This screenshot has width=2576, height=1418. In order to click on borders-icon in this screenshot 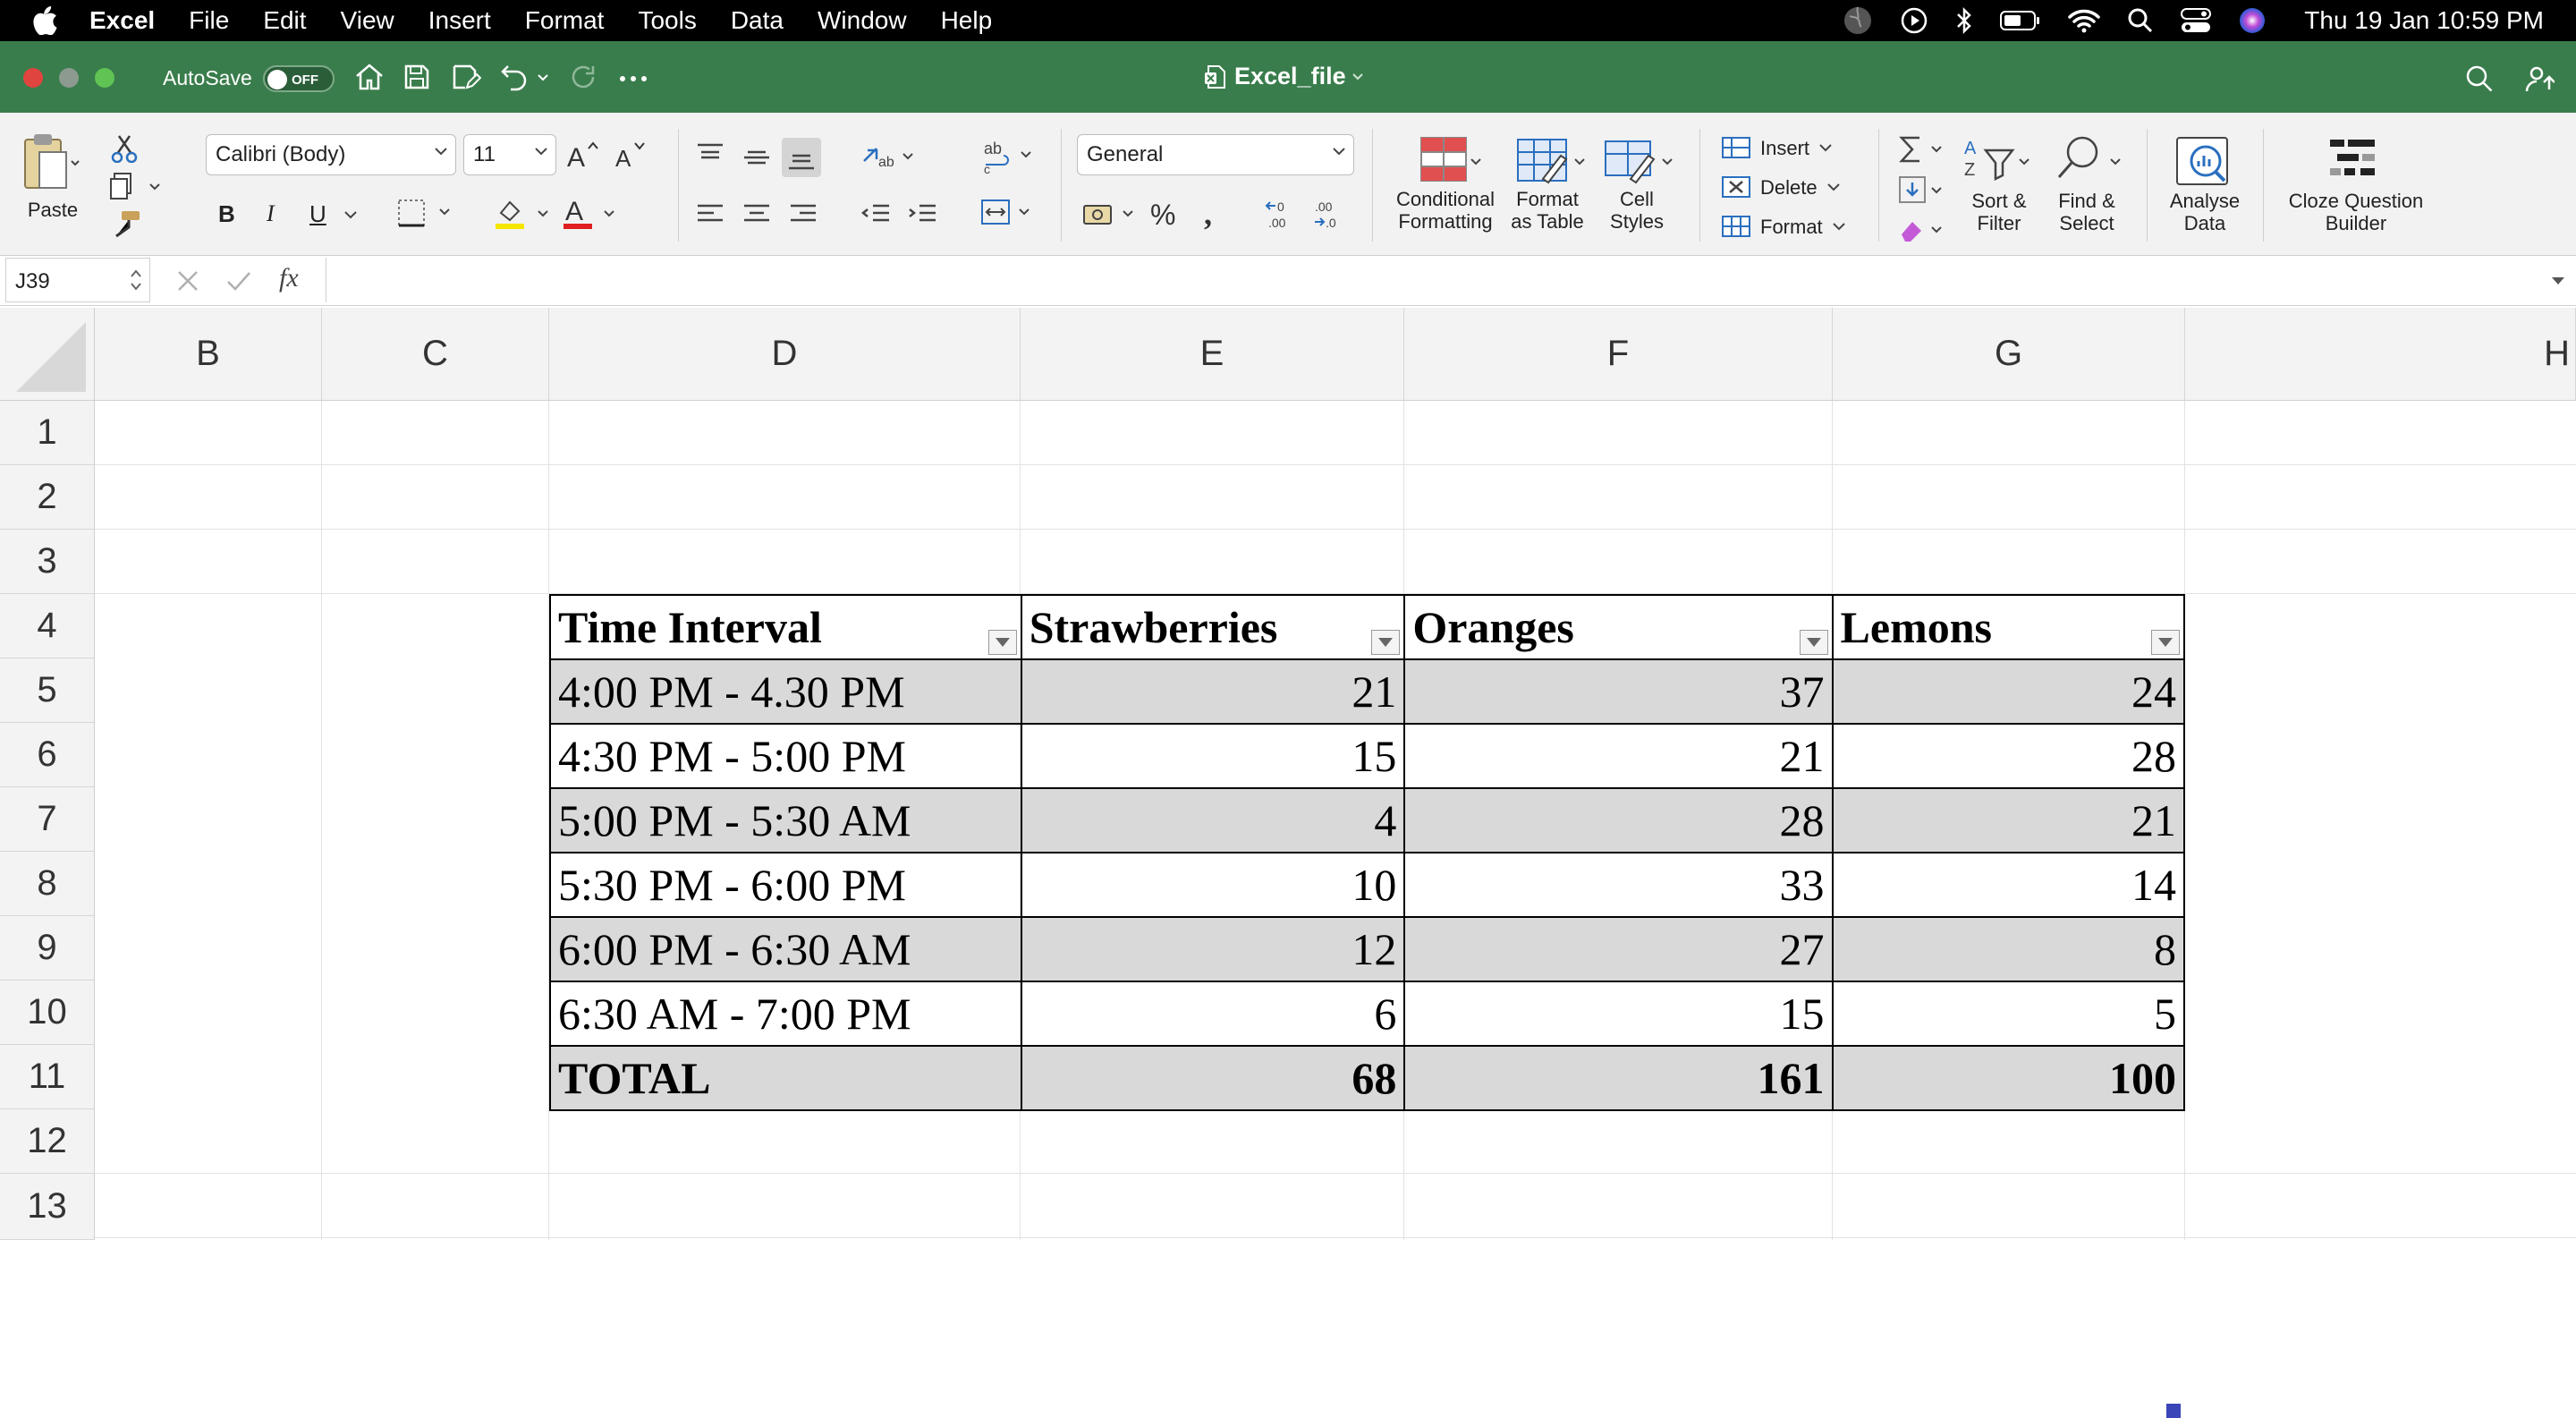, I will do `click(425, 213)`.